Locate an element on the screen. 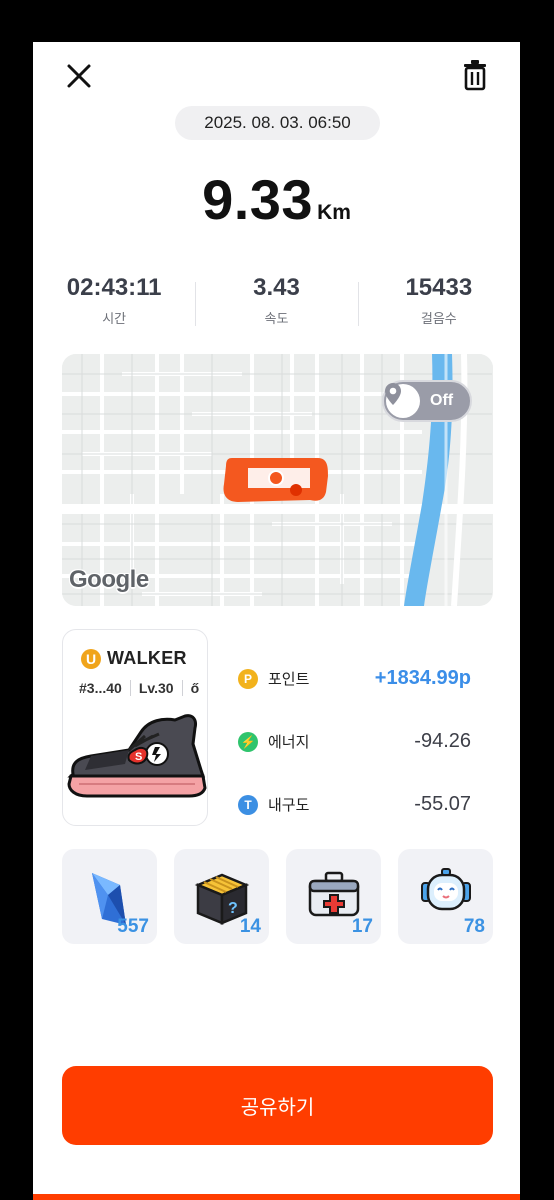 The height and width of the screenshot is (1200, 554). durability-icon: T is located at coordinates (248, 804).